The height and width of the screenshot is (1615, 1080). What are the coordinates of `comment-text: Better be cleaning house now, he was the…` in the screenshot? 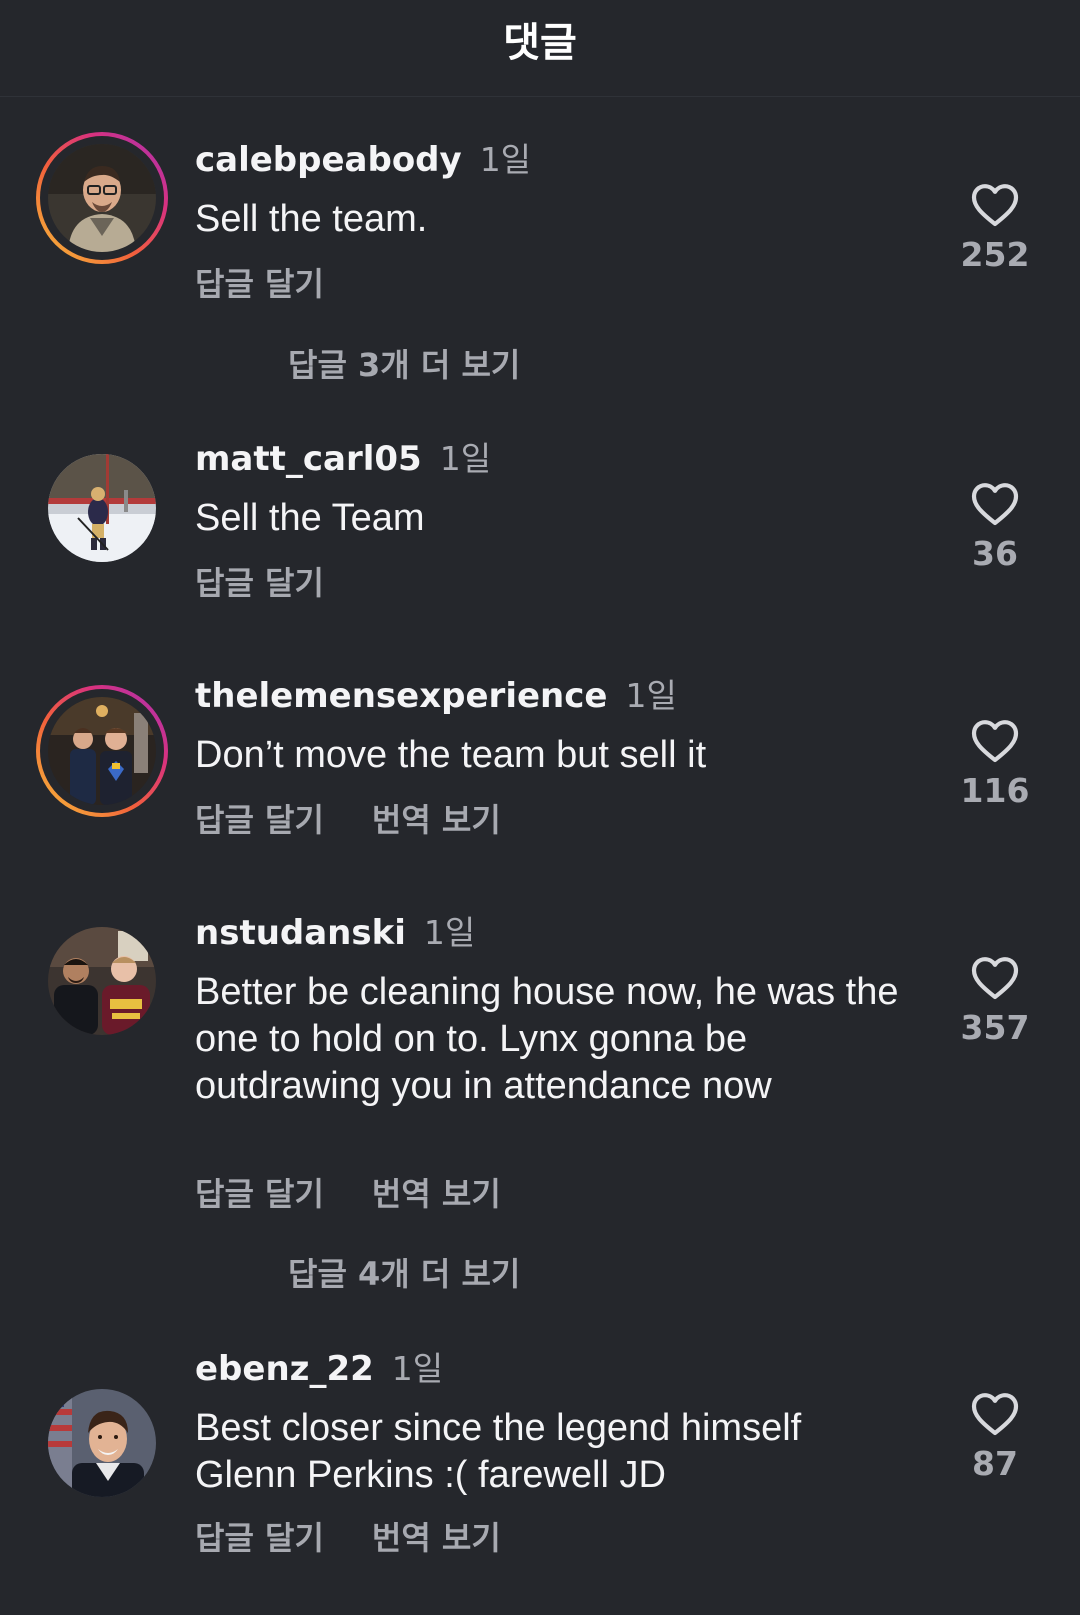 It's located at (547, 1039).